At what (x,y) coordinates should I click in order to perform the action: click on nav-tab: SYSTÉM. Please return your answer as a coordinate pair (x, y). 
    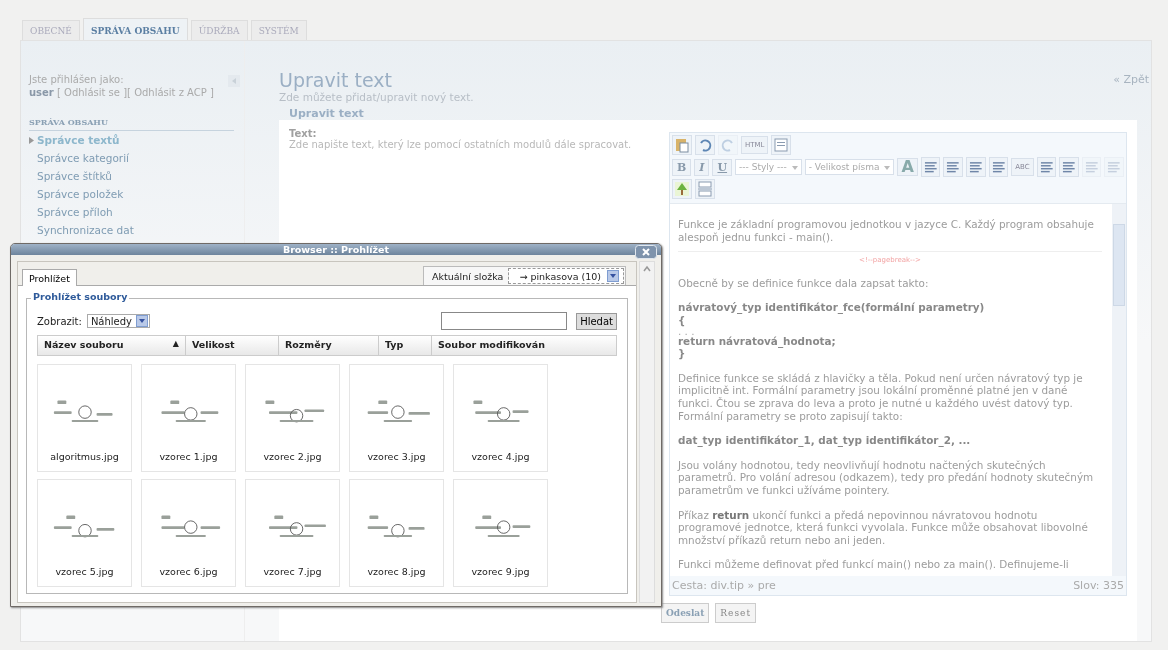
    Looking at the image, I should click on (278, 30).